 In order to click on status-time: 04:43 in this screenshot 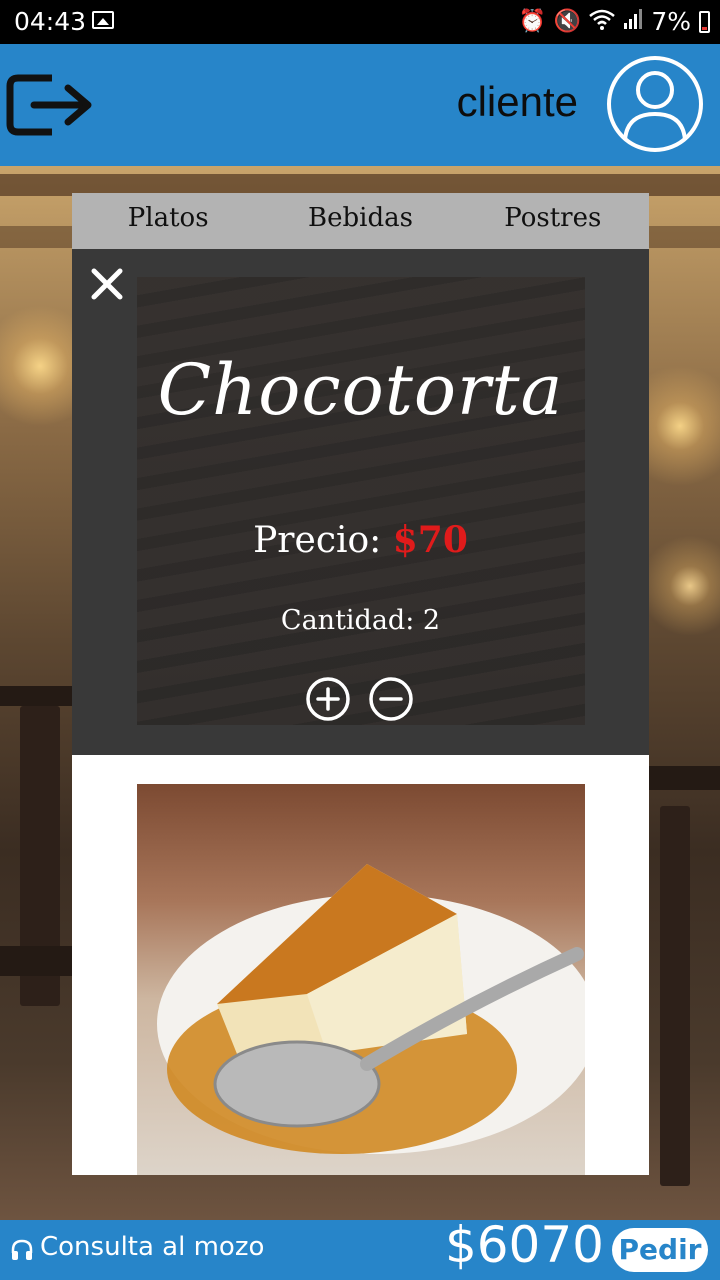, I will do `click(50, 21)`.